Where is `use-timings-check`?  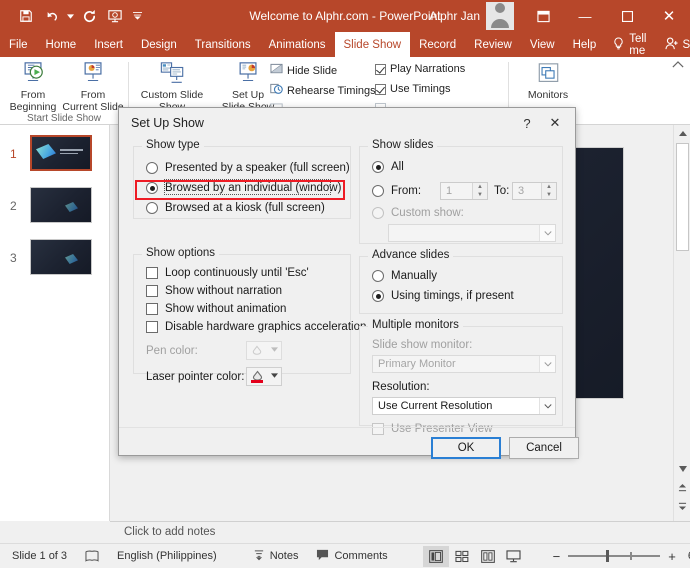
use-timings-check is located at coordinates (380, 89).